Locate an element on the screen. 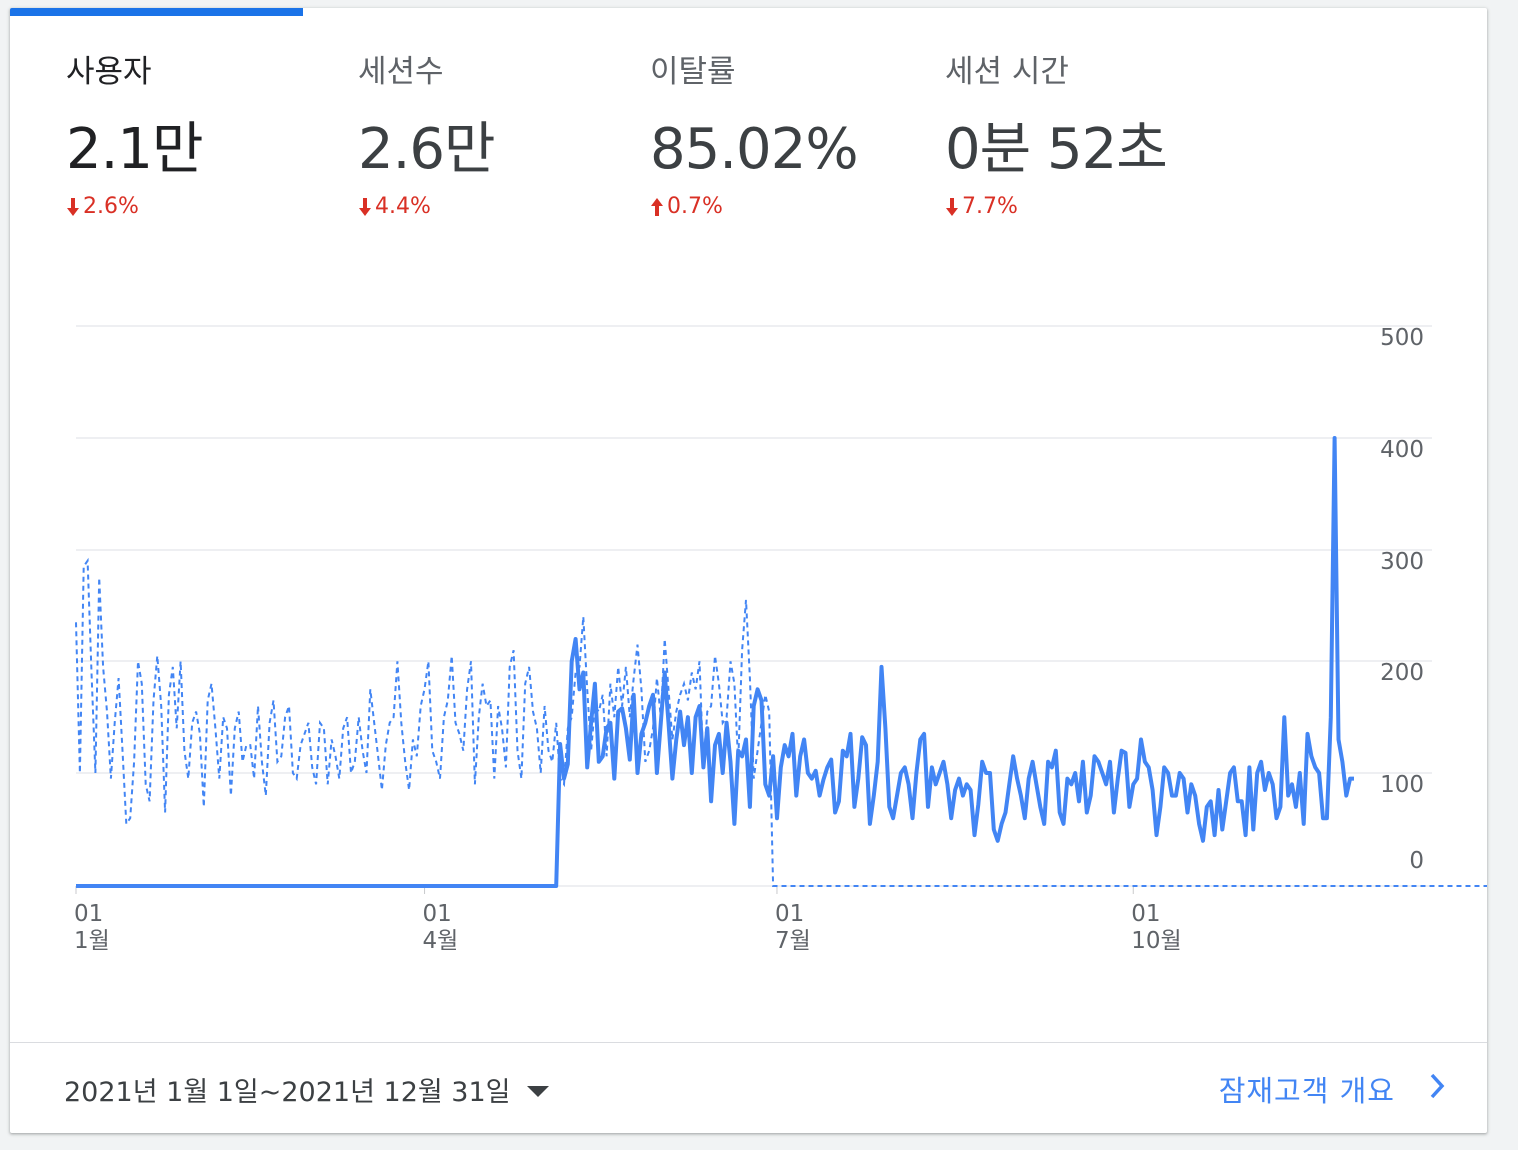 The height and width of the screenshot is (1150, 1518). audience-overview-link: 잠재고객 개요 is located at coordinates (1332, 1089).